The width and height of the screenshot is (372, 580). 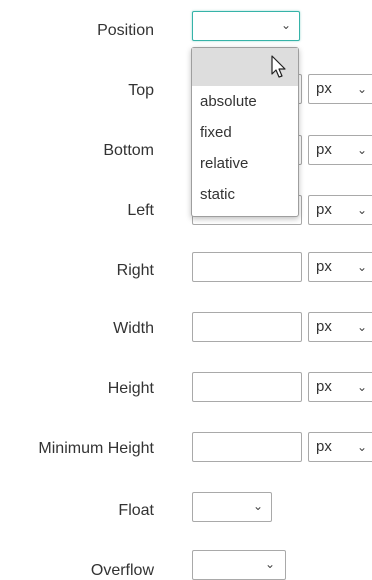 I want to click on top-unit-select: px ⌄, so click(x=340, y=89).